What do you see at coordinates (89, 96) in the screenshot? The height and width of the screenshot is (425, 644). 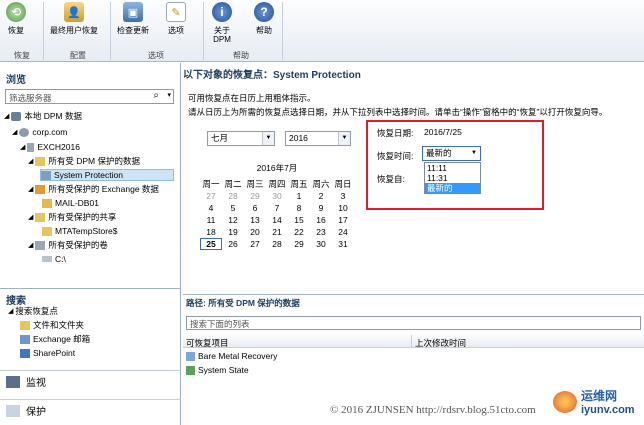 I see `server-filter-box: 筛选服务器 ⌕ ▾` at bounding box center [89, 96].